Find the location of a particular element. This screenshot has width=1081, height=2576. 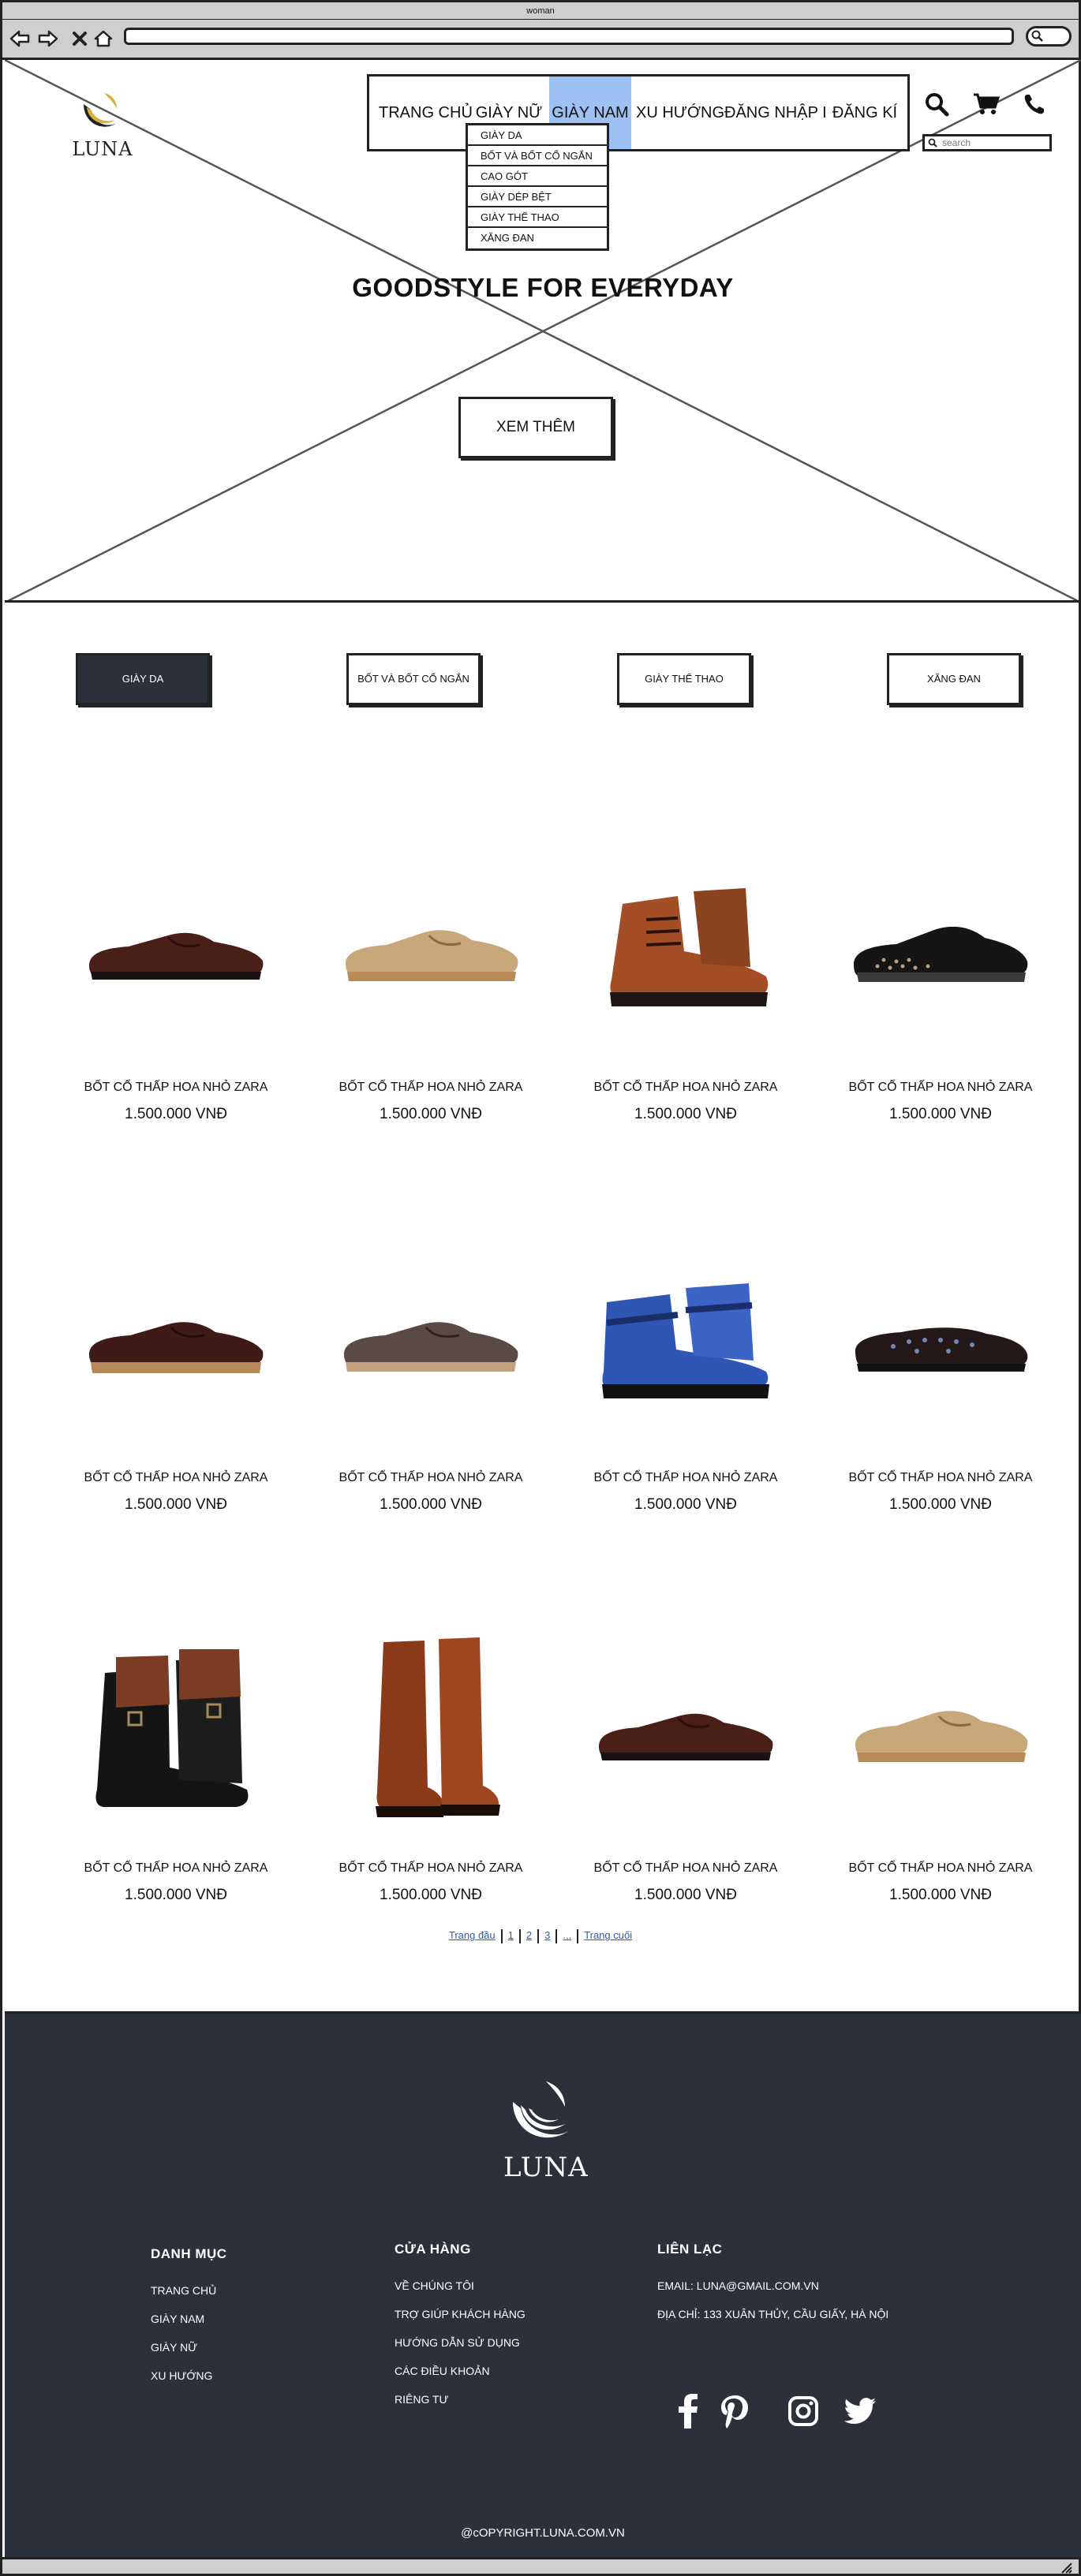

search-icon is located at coordinates (936, 104).